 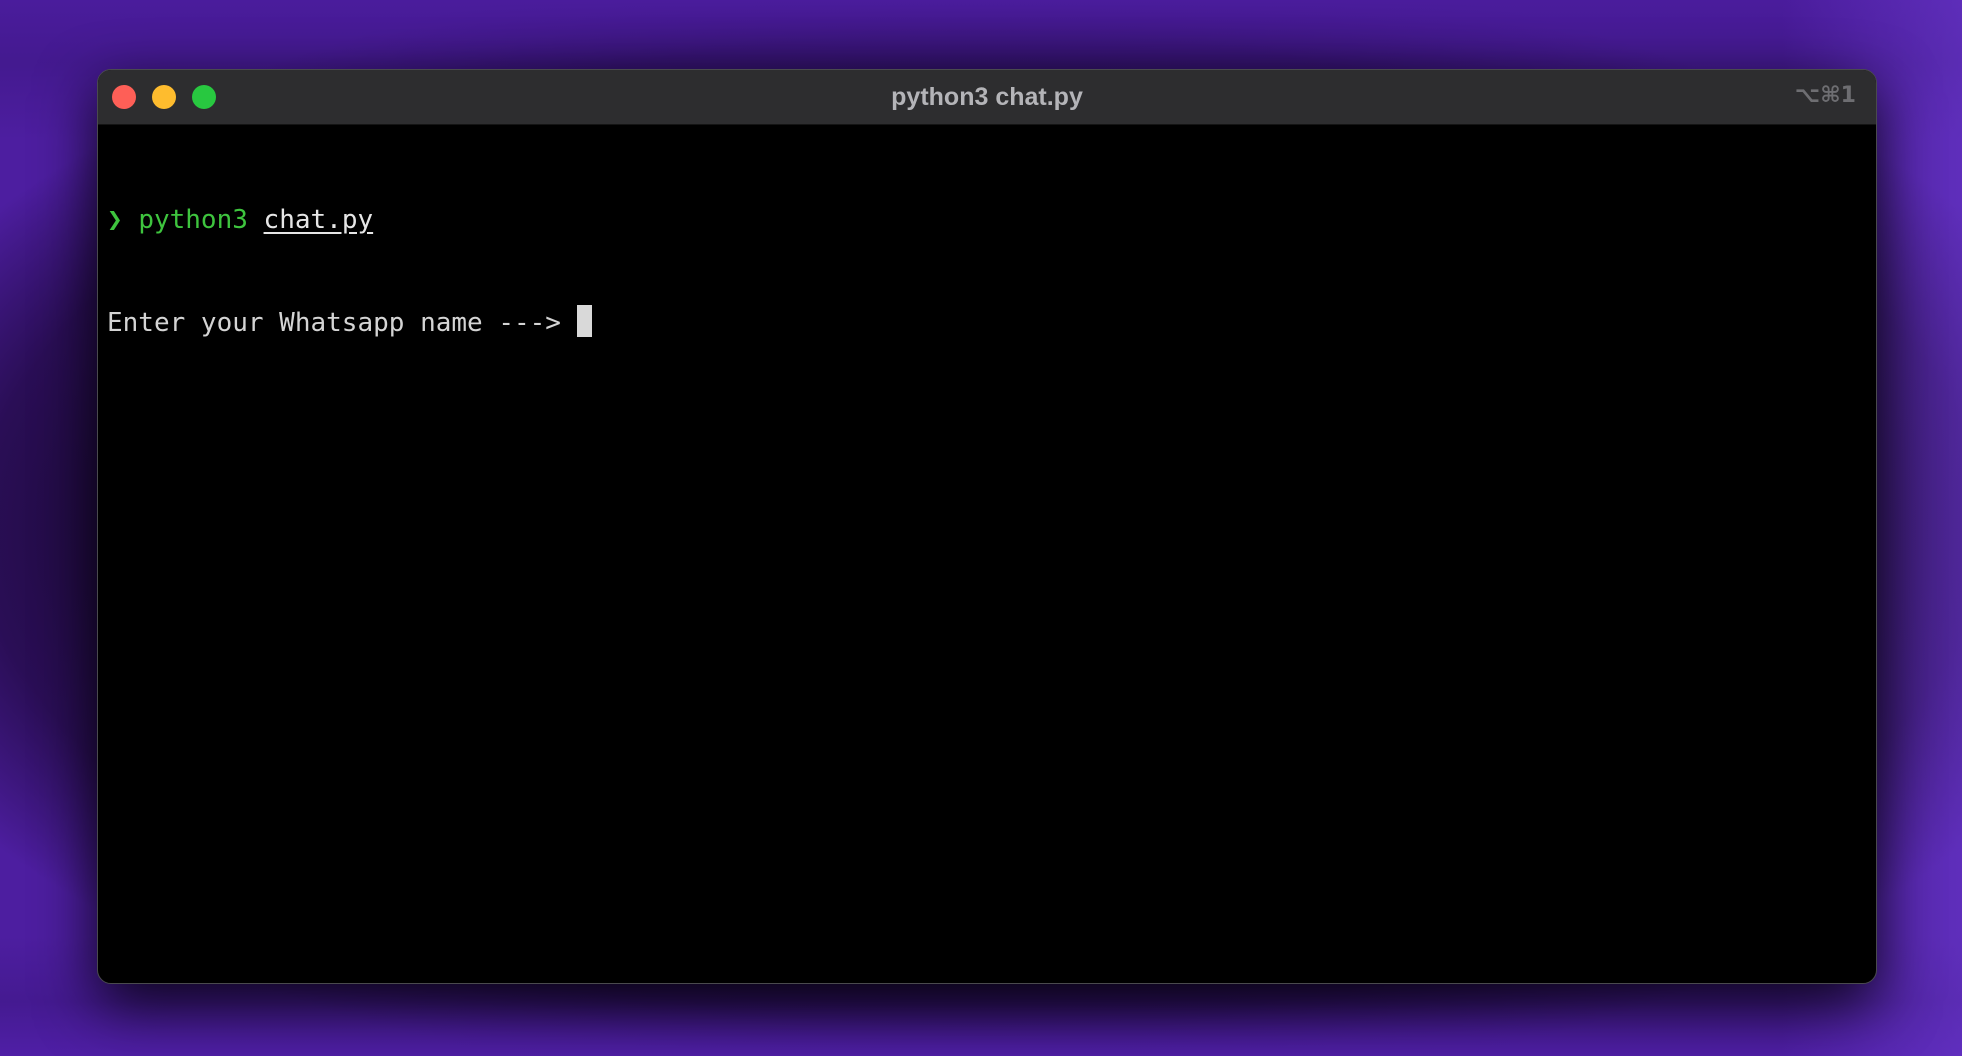 I want to click on input-prompt-line: Enter your Whatsapp name --->, so click(x=991, y=322).